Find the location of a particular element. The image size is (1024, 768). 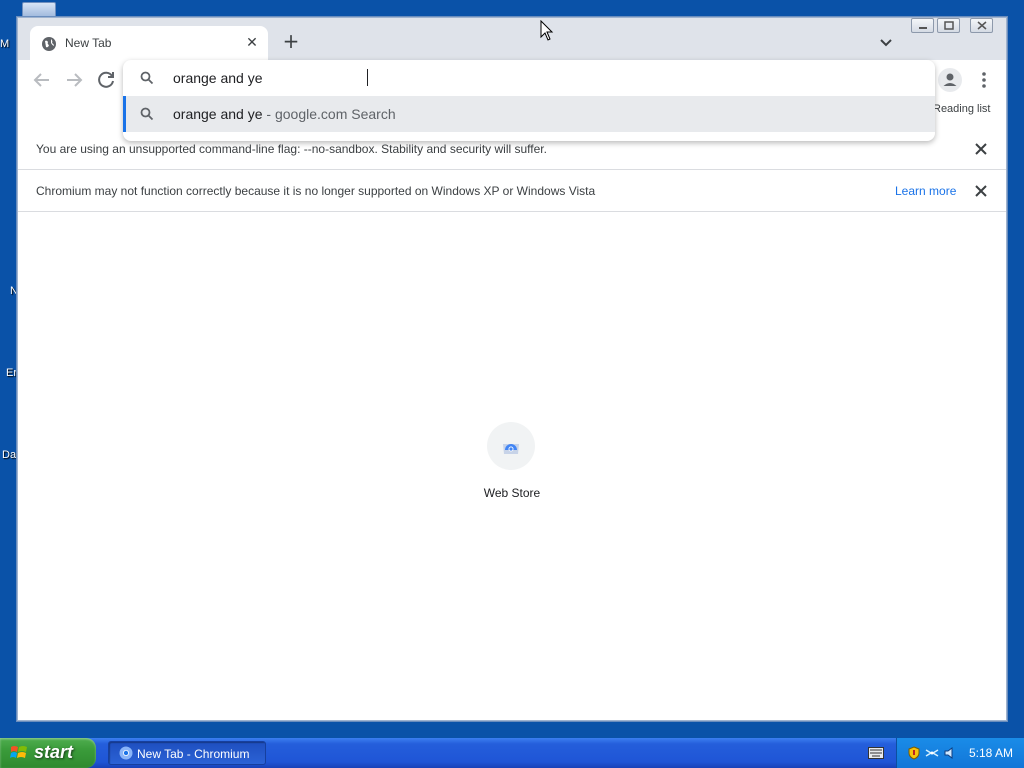

taskbar-item-chromium: New Tab - Chromium is located at coordinates (187, 753).